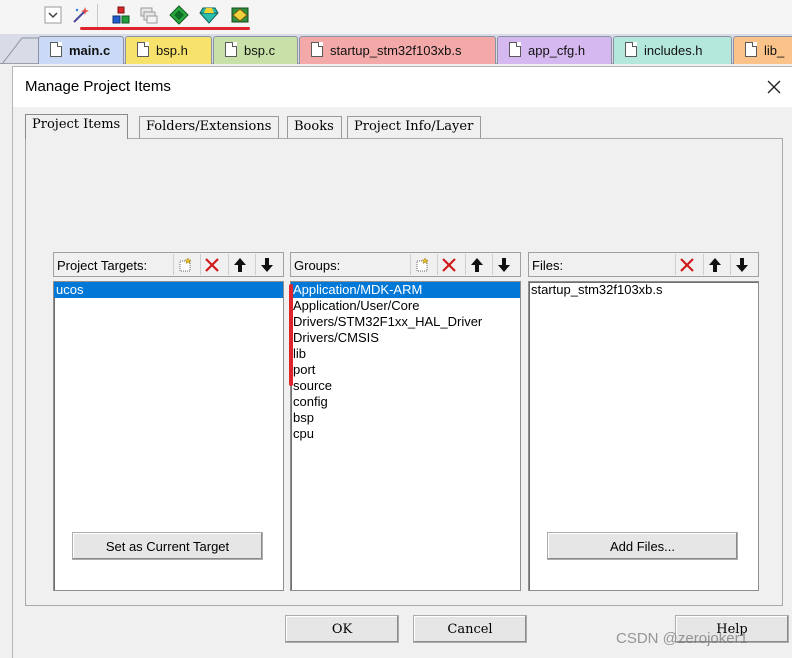  Describe the element at coordinates (168, 264) in the screenshot. I see `project-targets-header: Project Targets:` at that location.